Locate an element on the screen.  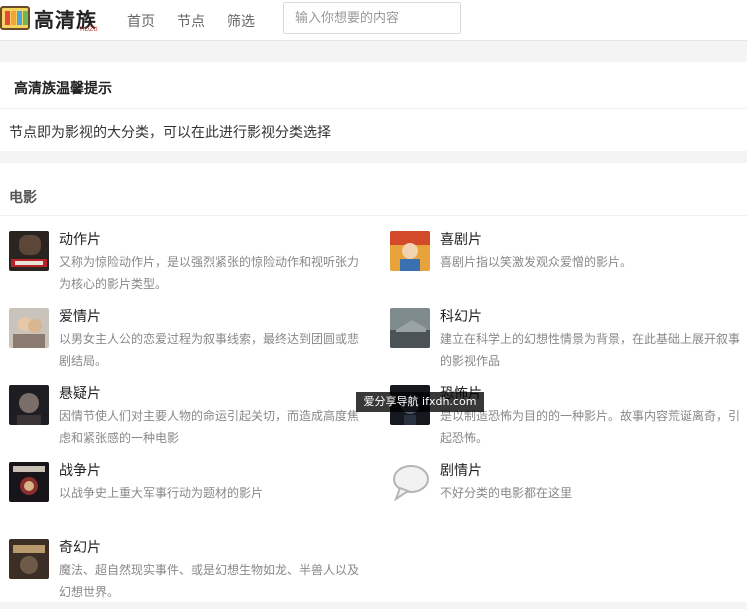
category-item-fantasy: 奇幻片 魔法、超自然现实事件、或是幻想生物如龙、半兽人以及幻想世界。 is located at coordinates (189, 574).